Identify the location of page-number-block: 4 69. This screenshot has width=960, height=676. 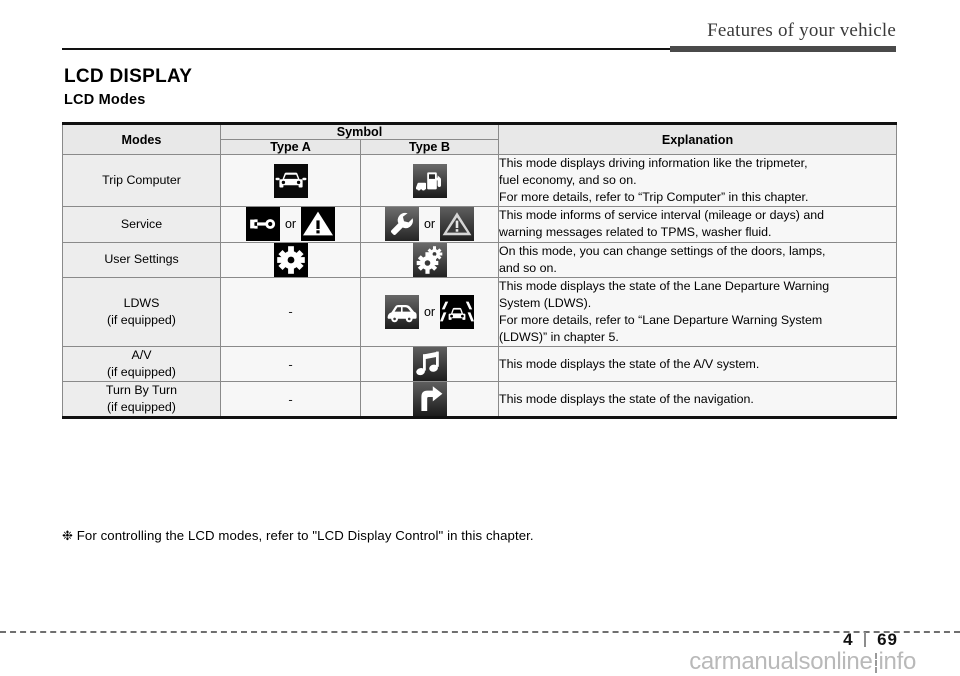
(870, 640).